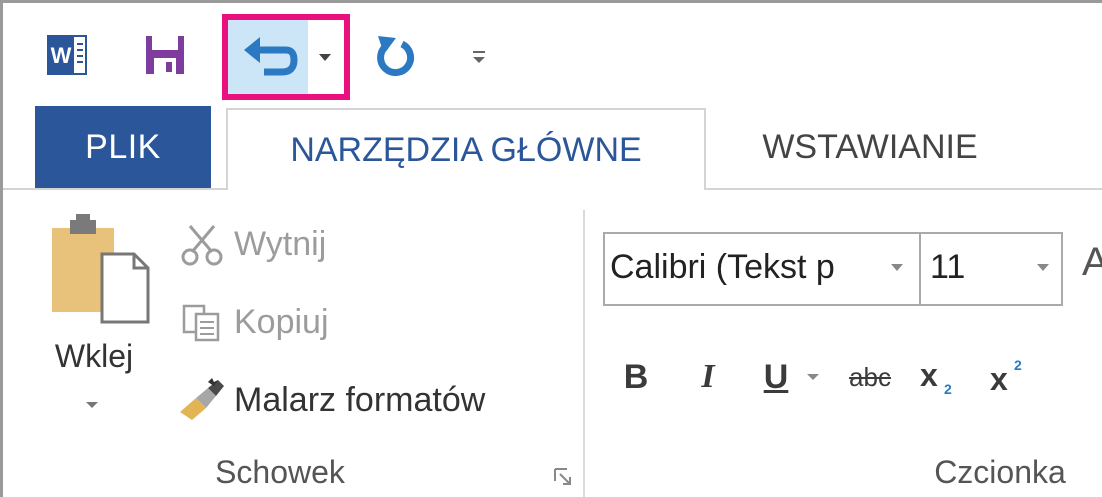 The width and height of the screenshot is (1102, 497). What do you see at coordinates (1092, 269) in the screenshot?
I see `grow-font-button: A` at bounding box center [1092, 269].